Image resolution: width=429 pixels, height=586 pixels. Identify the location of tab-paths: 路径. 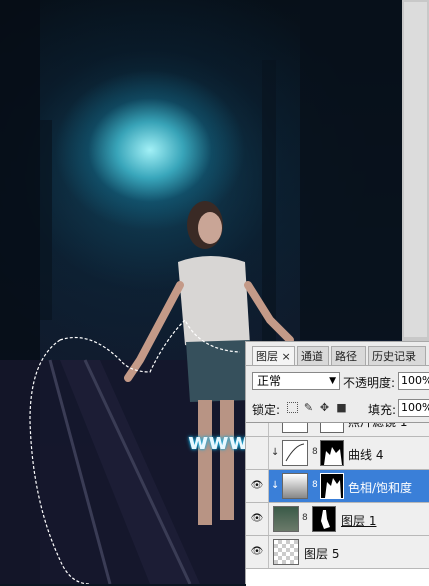
(348, 355).